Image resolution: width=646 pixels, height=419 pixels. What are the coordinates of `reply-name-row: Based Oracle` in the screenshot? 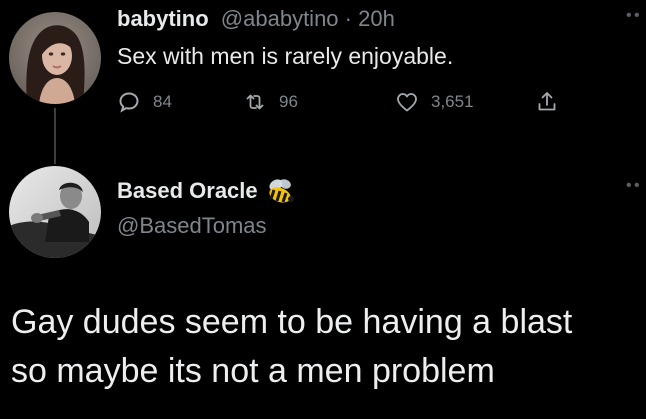 It's located at (207, 191).